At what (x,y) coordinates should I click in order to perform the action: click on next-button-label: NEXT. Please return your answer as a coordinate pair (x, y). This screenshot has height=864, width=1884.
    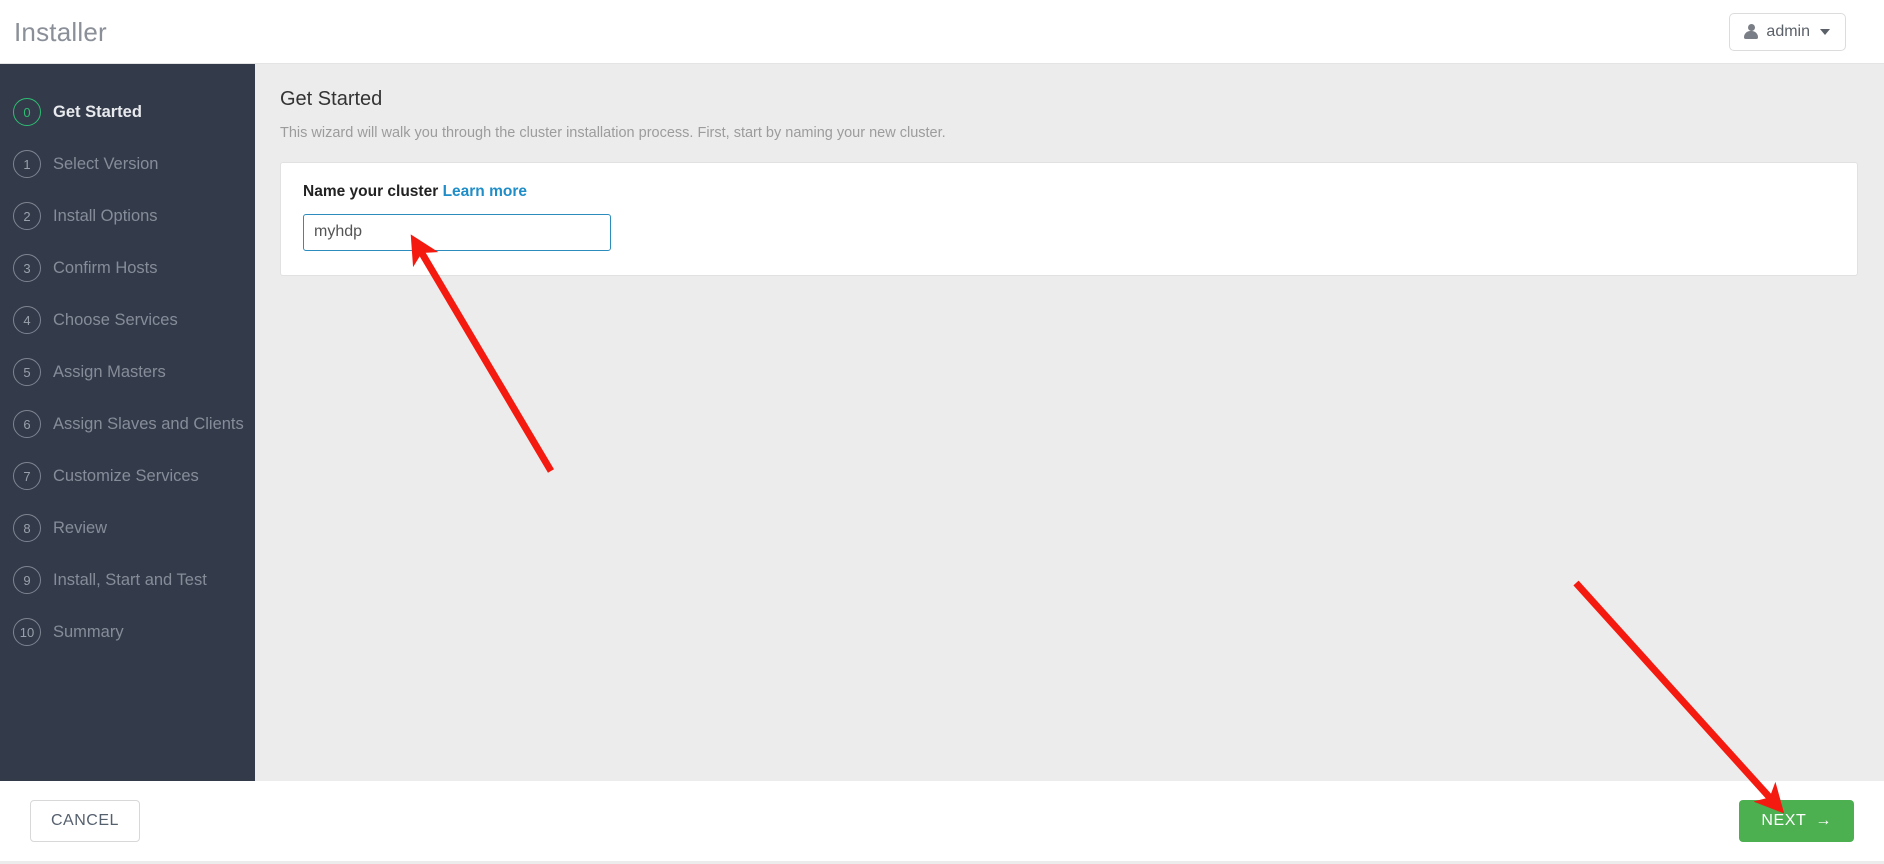
    Looking at the image, I should click on (1784, 820).